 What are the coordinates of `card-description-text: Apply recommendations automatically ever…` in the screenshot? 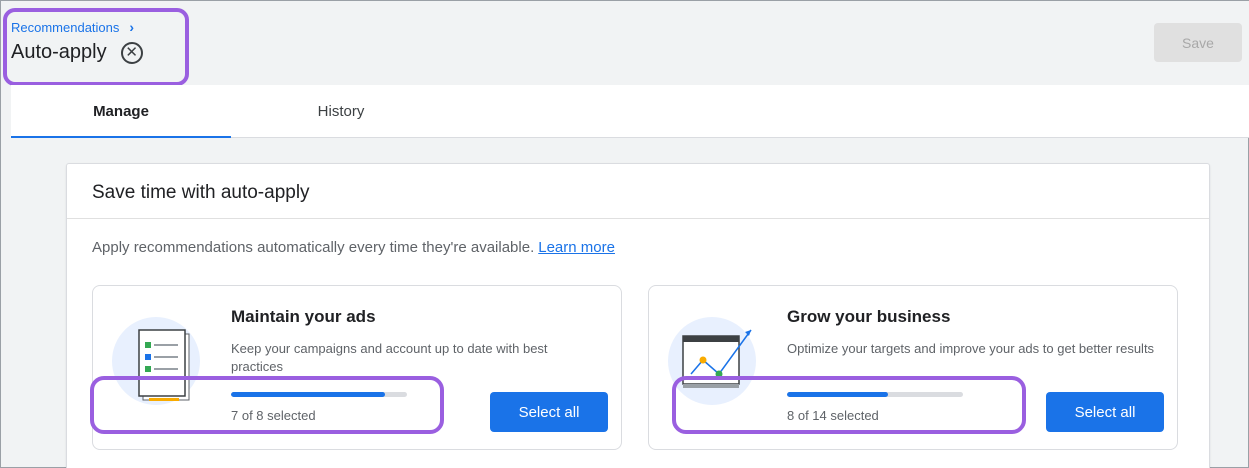 It's located at (313, 247).